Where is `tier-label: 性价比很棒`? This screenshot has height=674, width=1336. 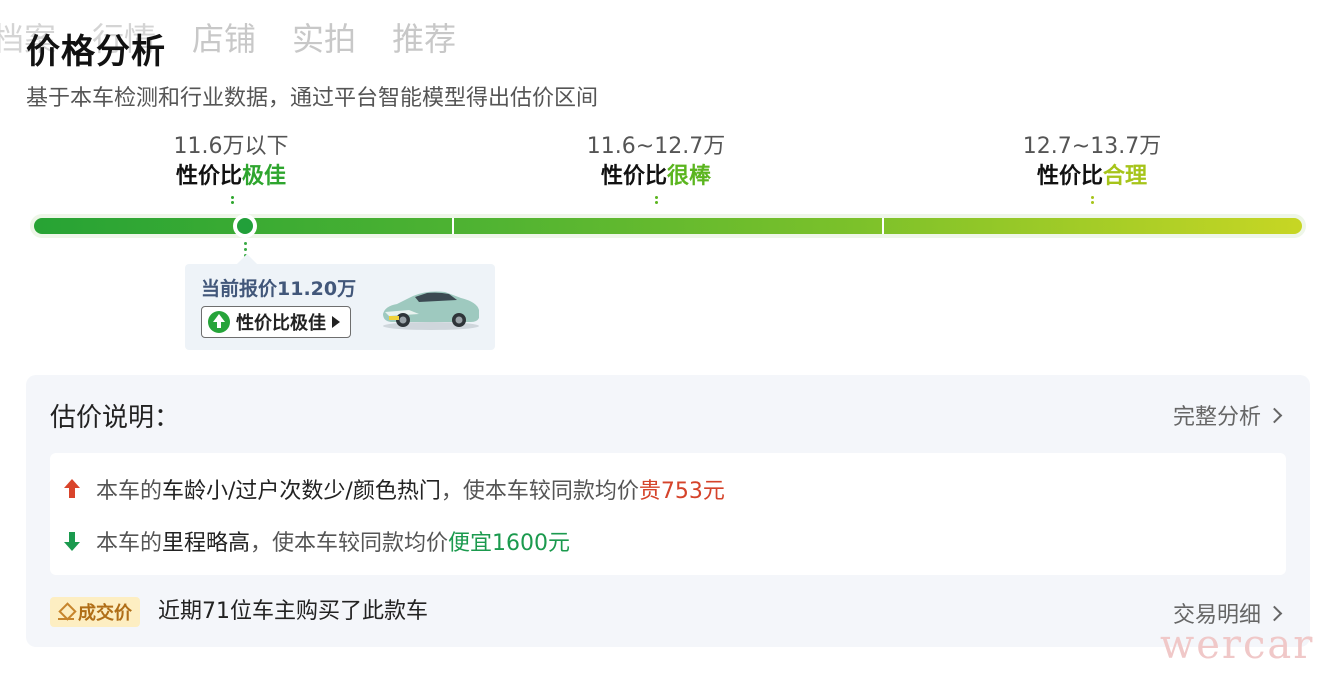 tier-label: 性价比很棒 is located at coordinates (656, 177).